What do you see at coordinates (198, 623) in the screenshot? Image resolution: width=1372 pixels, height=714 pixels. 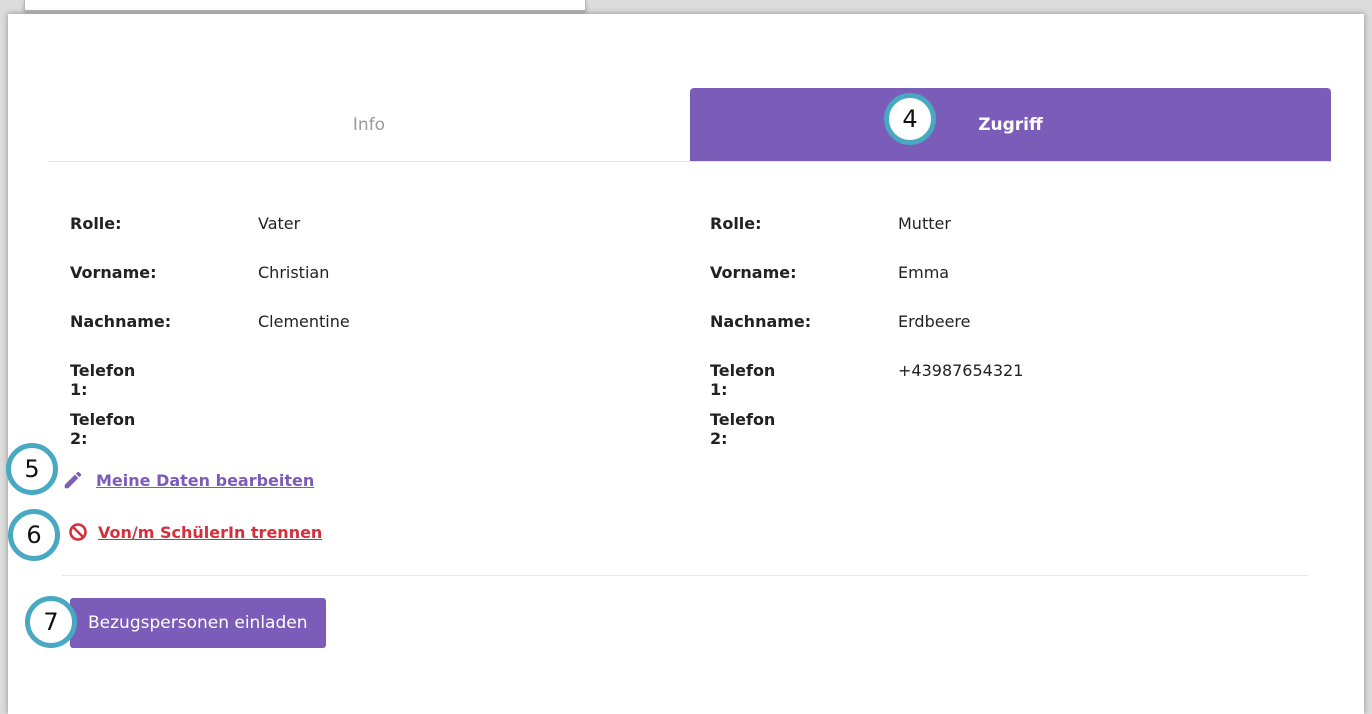 I see `invite-contacts-button: Bezugspersonen einladen` at bounding box center [198, 623].